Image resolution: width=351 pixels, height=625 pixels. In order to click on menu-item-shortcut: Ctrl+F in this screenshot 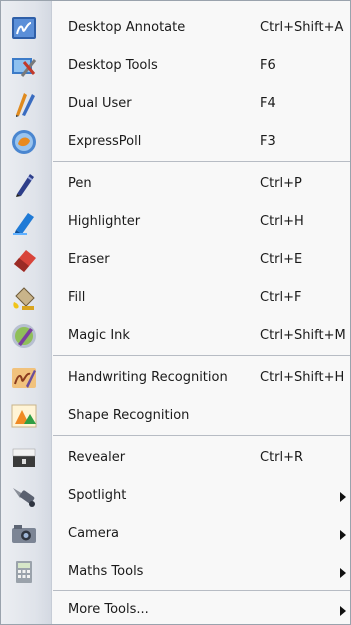, I will do `click(281, 297)`.